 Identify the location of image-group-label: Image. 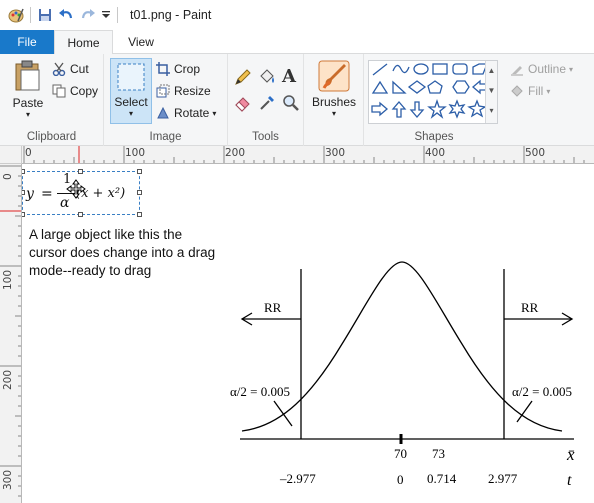
(165, 137).